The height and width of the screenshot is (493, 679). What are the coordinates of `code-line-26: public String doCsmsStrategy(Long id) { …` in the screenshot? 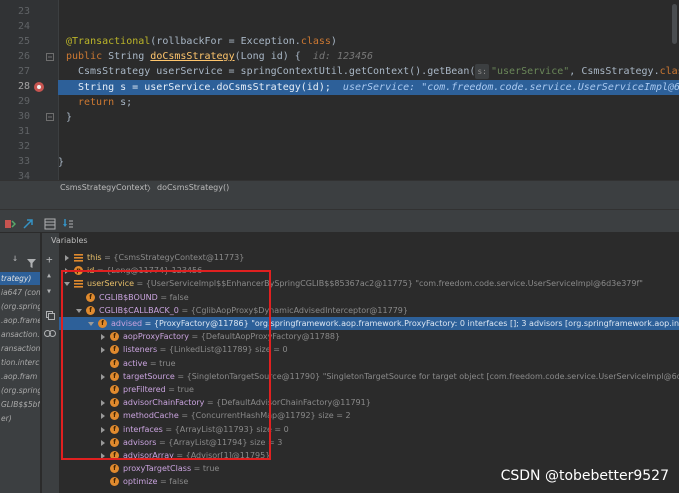 It's located at (219, 56).